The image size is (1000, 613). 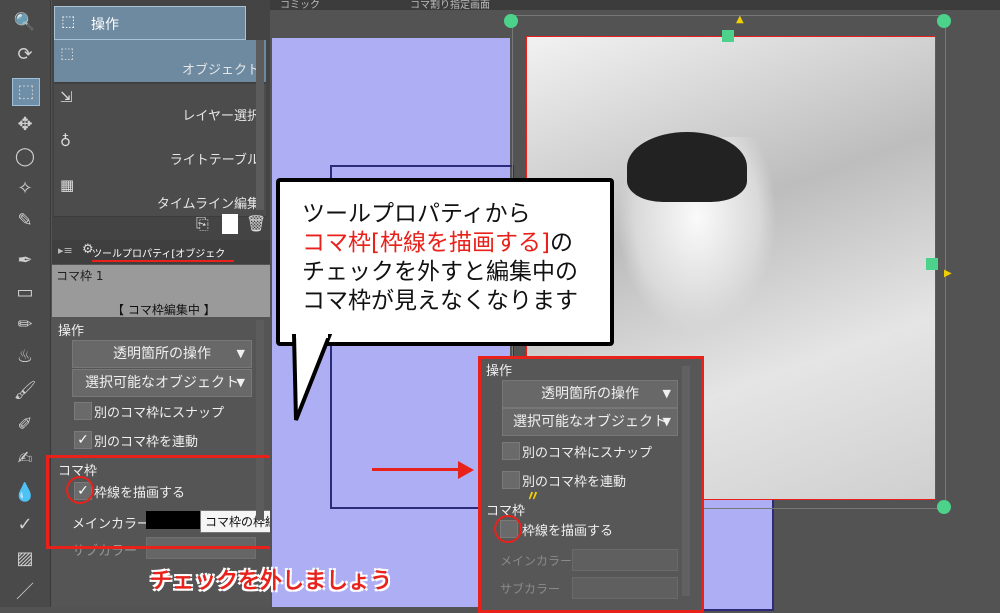 I want to click on popup-snap-label: 別のコマ枠にスナップ, so click(x=587, y=453).